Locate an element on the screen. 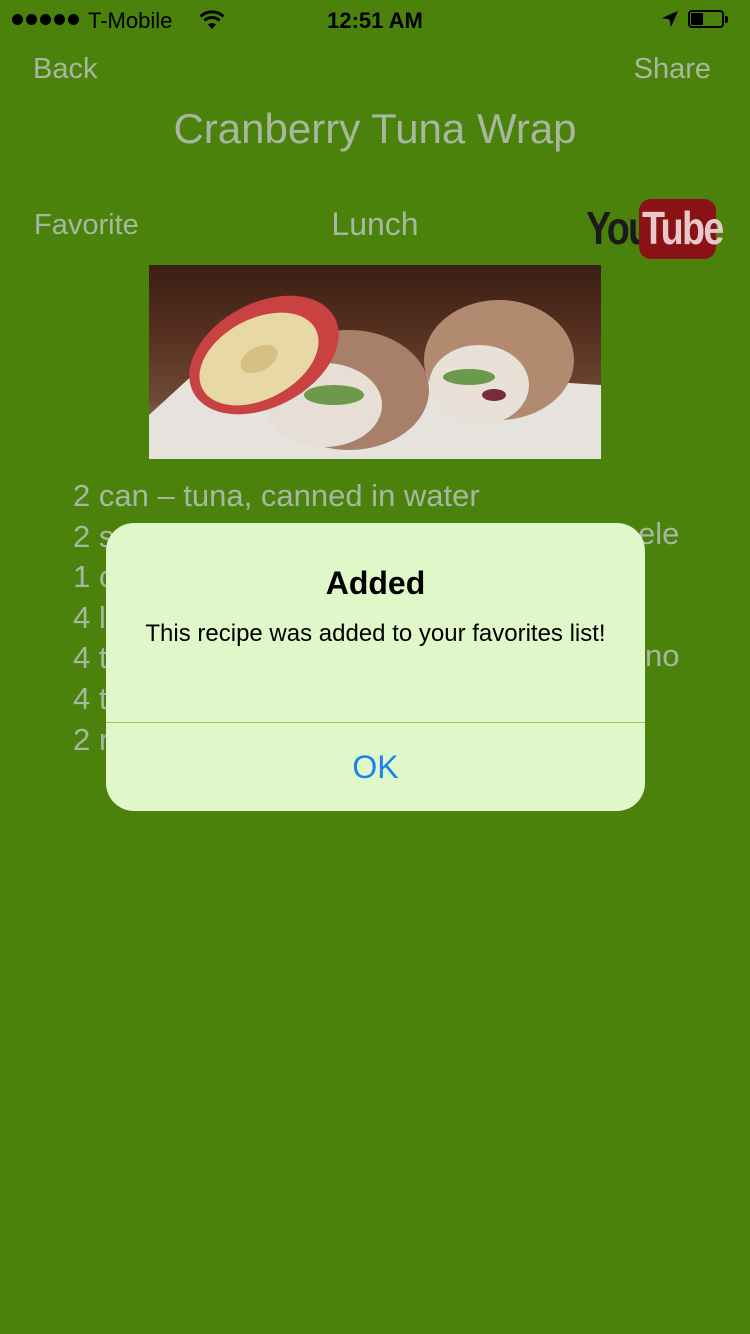 This screenshot has width=750, height=1334. recipe-title: Cranberry Tuna Wrap is located at coordinates (375, 128).